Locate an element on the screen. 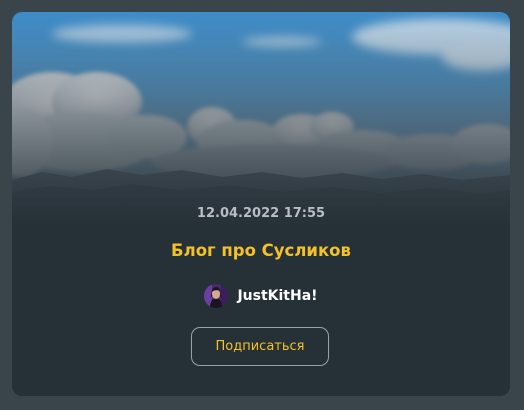 The width and height of the screenshot is (524, 410). post-date: 12.04.2022 17:55 is located at coordinates (261, 213).